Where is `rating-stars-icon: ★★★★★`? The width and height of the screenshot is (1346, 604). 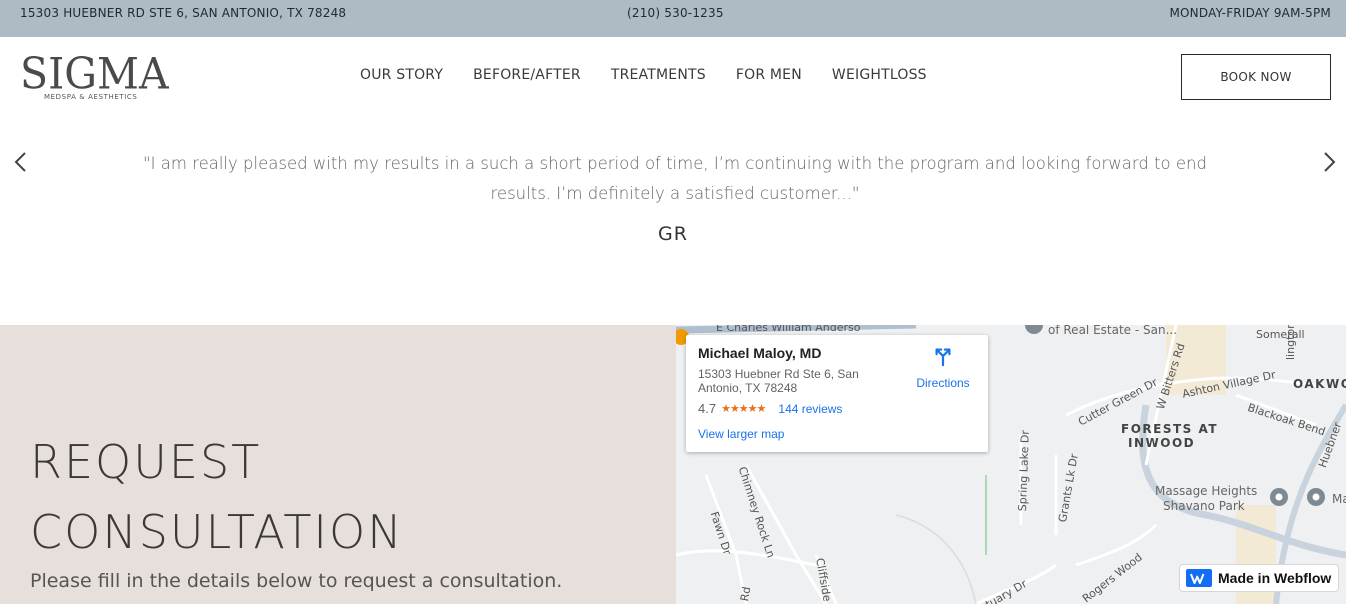 rating-stars-icon: ★★★★★ is located at coordinates (743, 409).